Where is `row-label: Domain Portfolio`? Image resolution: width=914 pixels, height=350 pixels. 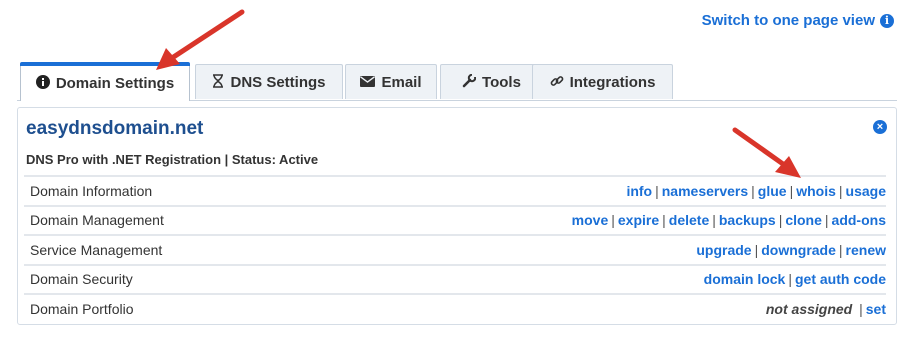 row-label: Domain Portfolio is located at coordinates (82, 308).